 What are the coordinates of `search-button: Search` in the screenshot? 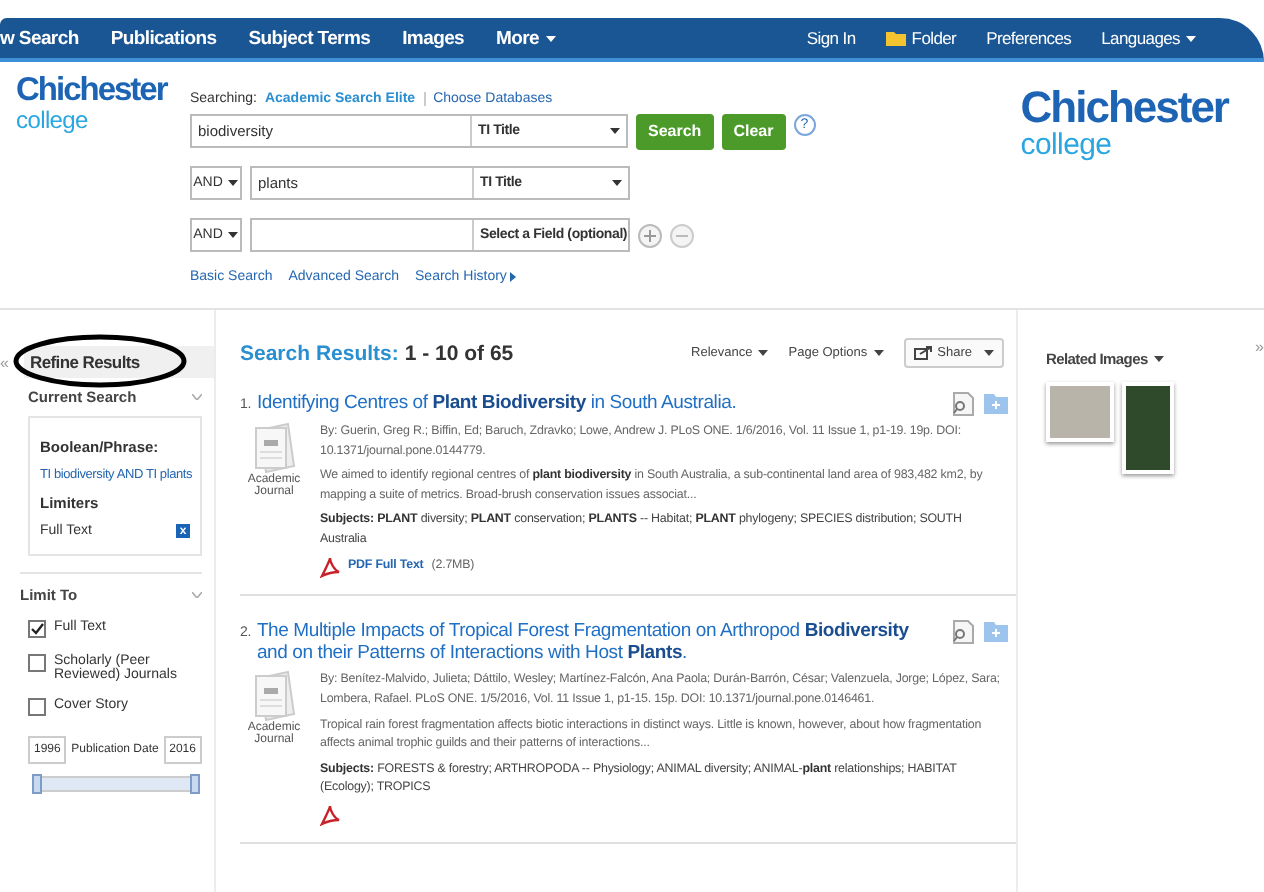 It's located at (675, 131).